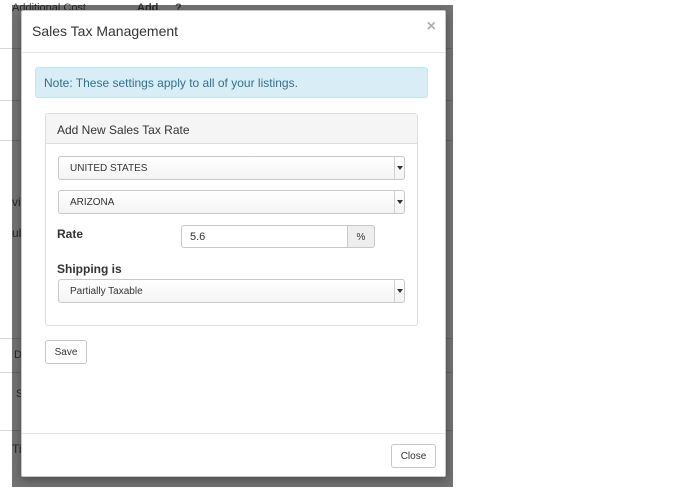 The width and height of the screenshot is (690, 488). I want to click on save-button: Save, so click(66, 352).